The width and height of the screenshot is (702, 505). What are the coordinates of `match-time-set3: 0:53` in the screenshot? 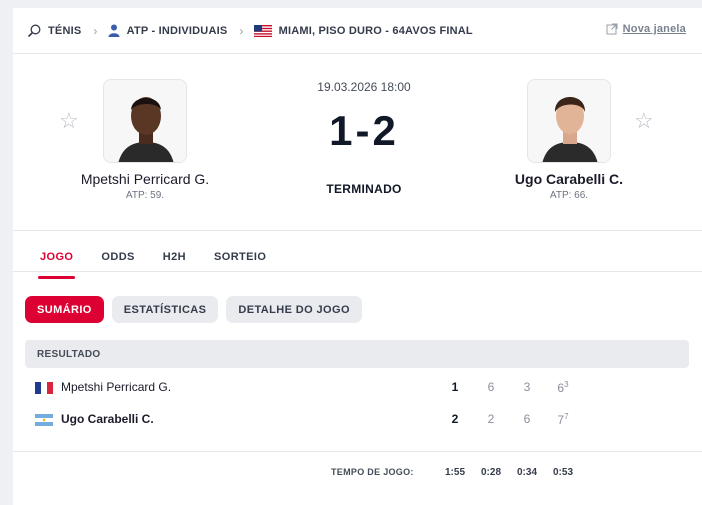 It's located at (562, 472).